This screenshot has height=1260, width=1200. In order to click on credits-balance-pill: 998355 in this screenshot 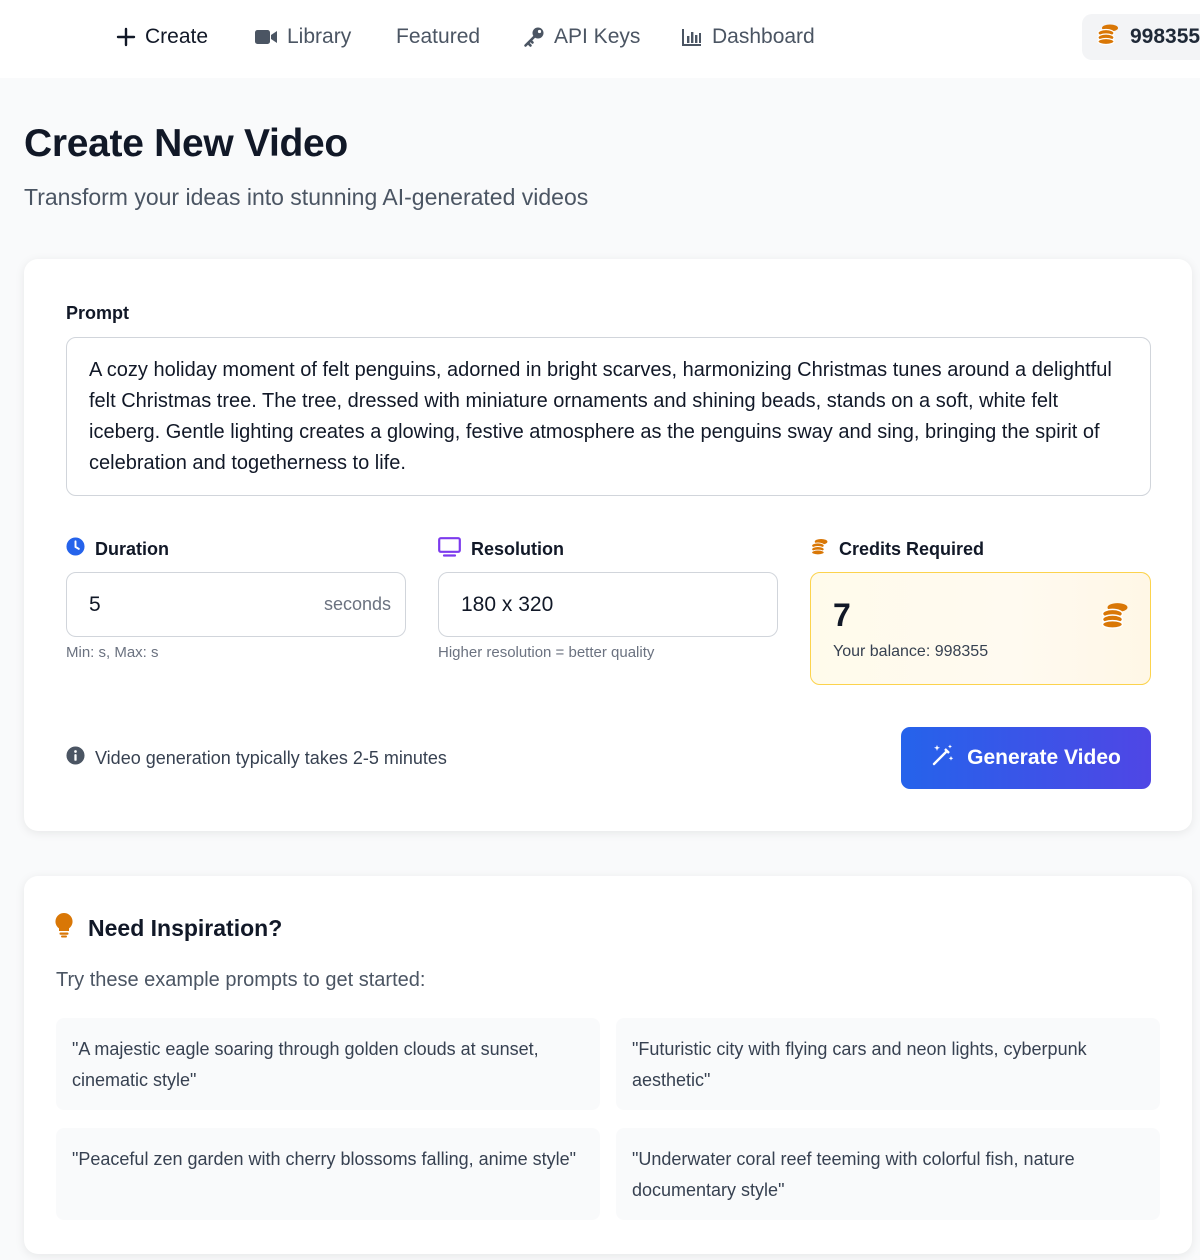, I will do `click(1141, 37)`.